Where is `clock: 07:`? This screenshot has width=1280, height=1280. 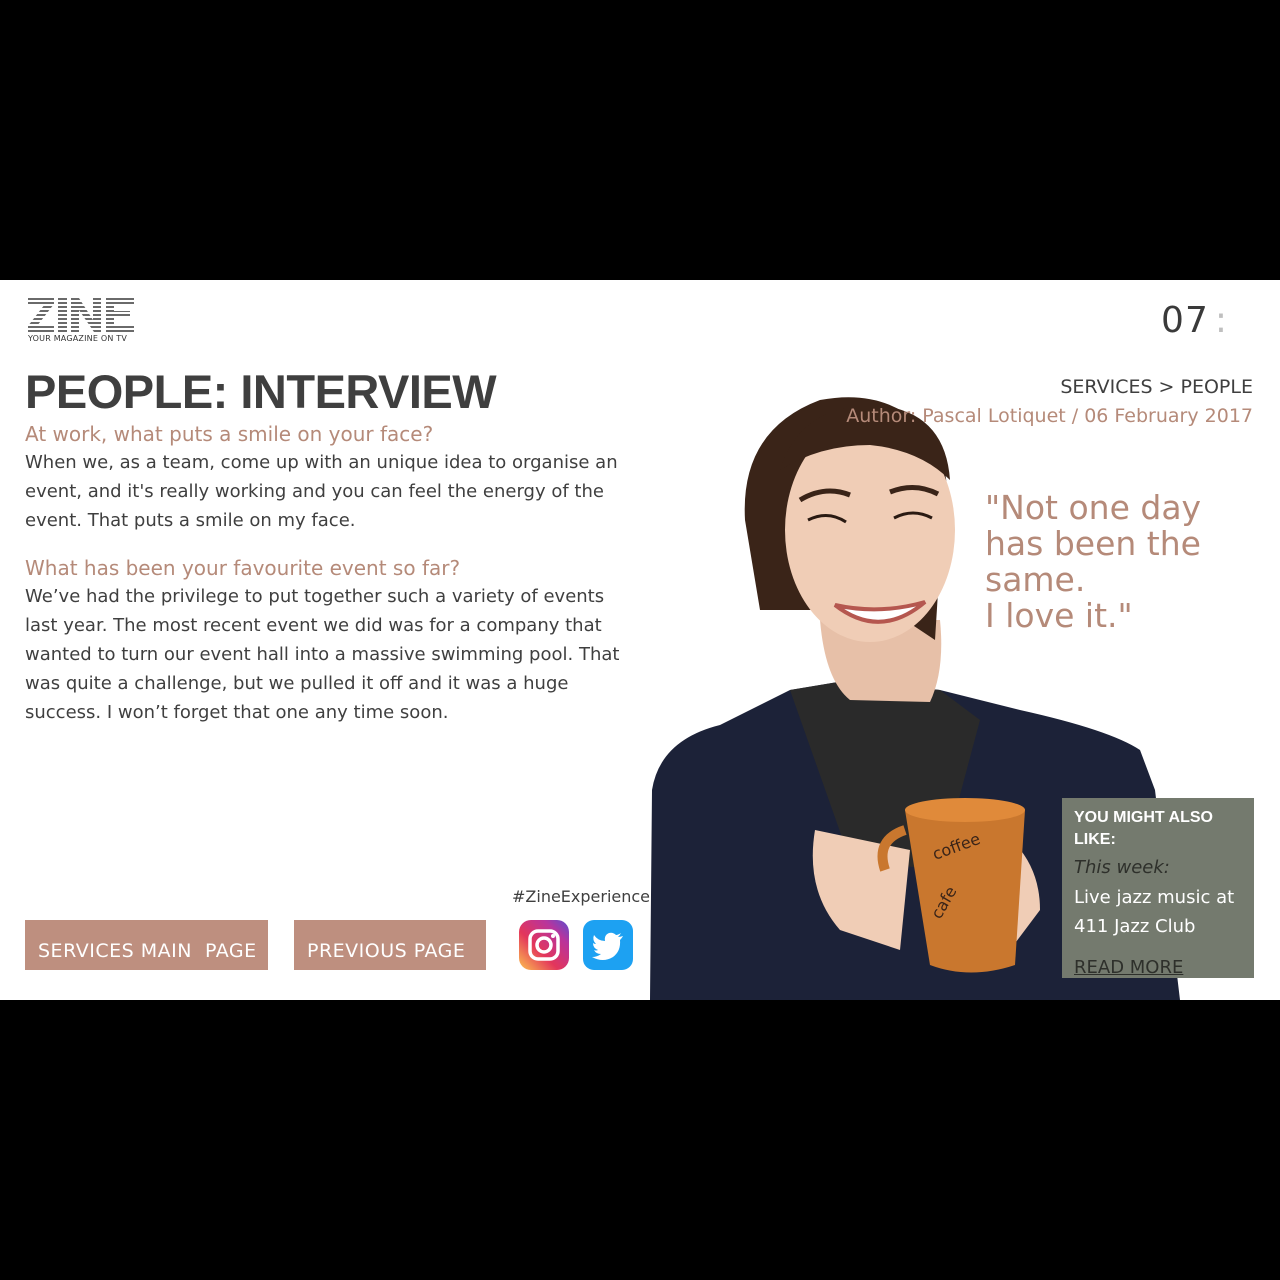 clock: 07: is located at coordinates (1194, 320).